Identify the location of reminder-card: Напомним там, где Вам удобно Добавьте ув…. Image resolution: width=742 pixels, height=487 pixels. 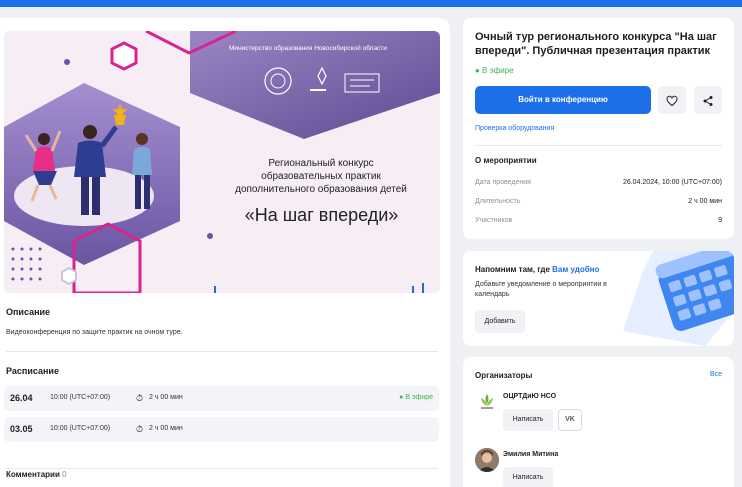
(598, 298).